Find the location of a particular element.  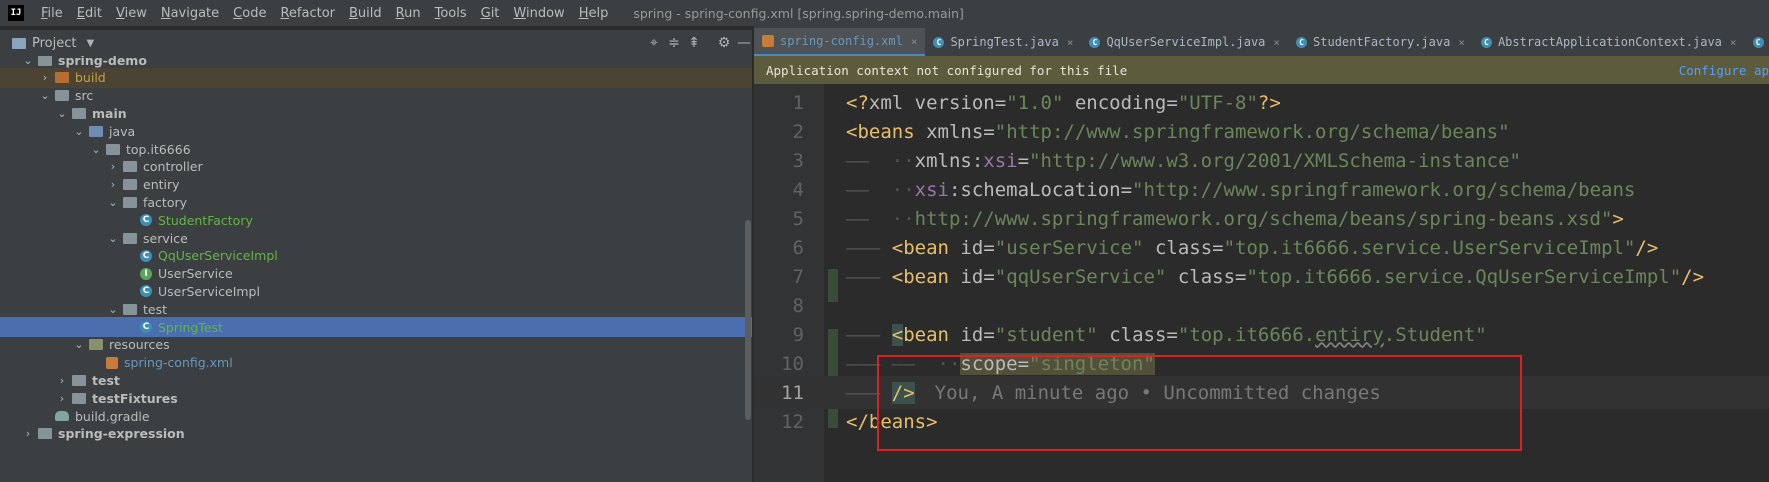

tree-node-label: StudentFactory is located at coordinates (205, 220).